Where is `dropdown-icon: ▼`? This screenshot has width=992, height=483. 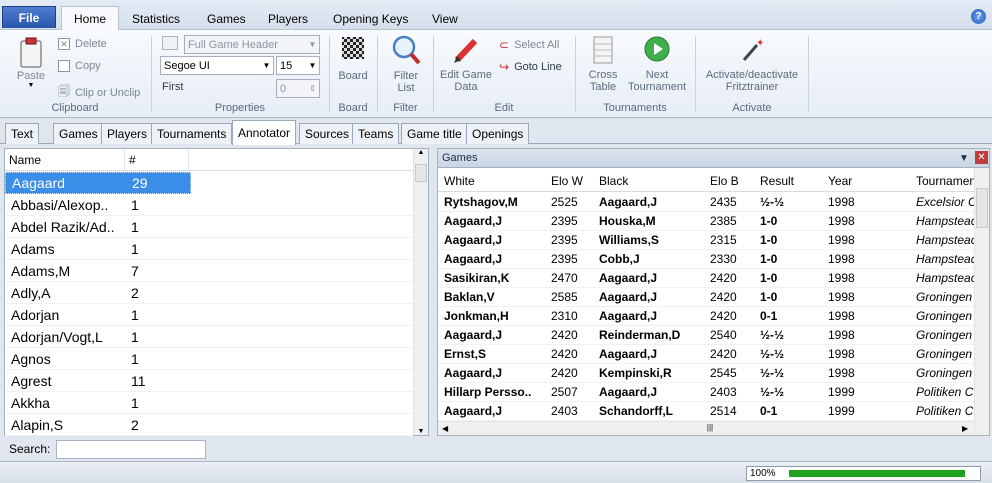
dropdown-icon: ▼ is located at coordinates (964, 158).